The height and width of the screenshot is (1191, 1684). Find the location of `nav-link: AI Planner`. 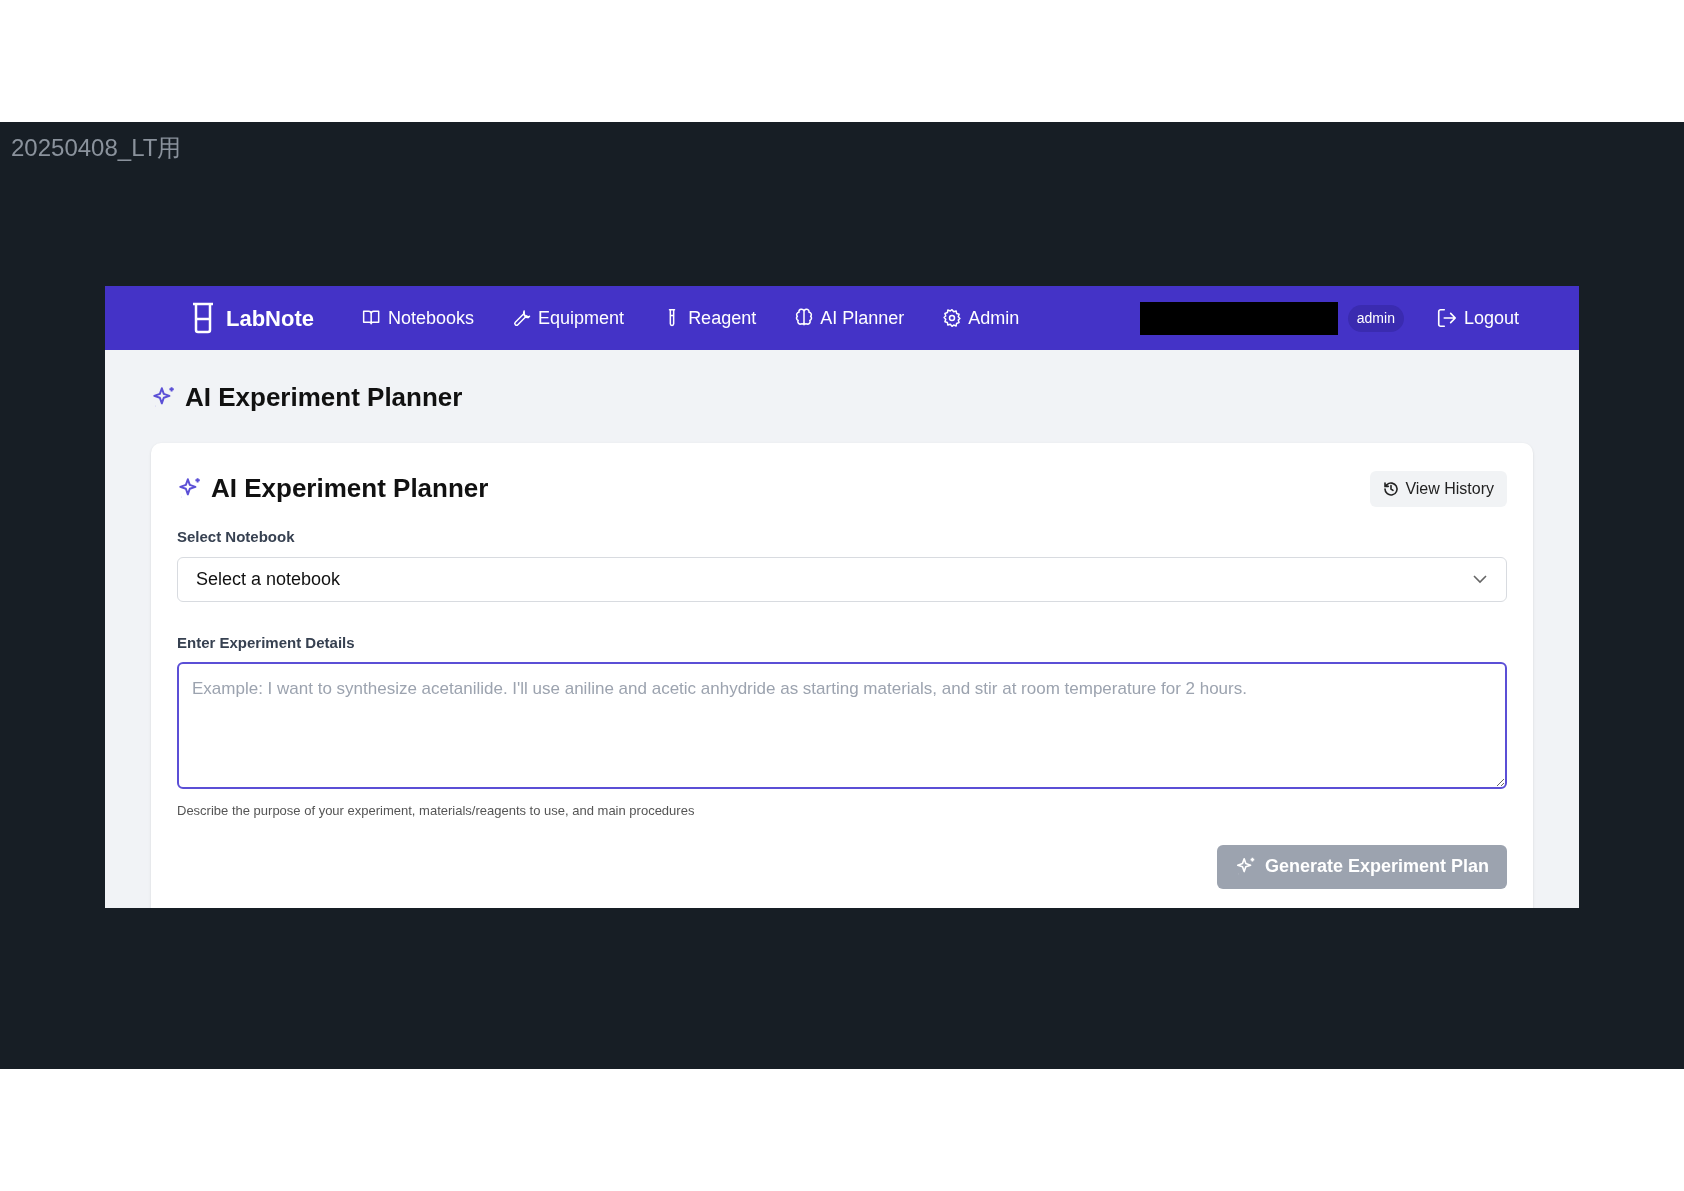

nav-link: AI Planner is located at coordinates (849, 318).